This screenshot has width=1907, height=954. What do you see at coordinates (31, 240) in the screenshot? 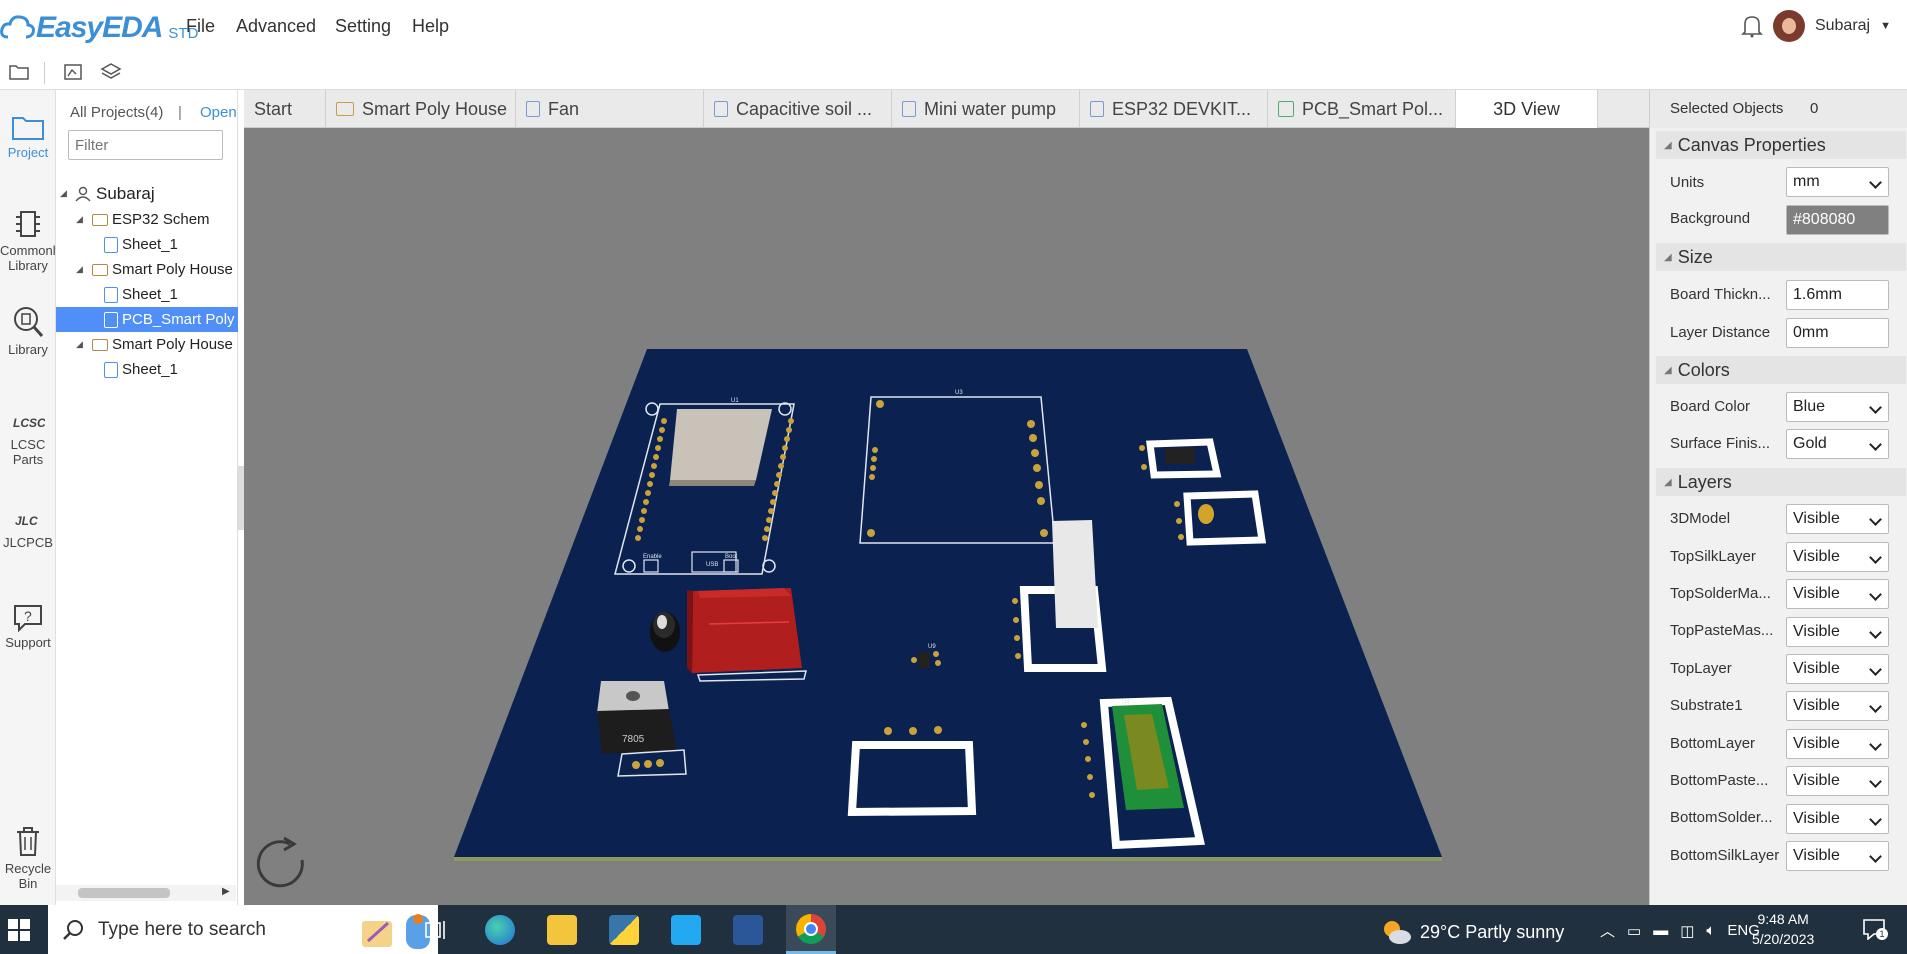
I see `rail-commonly-library: Commonly Library` at bounding box center [31, 240].